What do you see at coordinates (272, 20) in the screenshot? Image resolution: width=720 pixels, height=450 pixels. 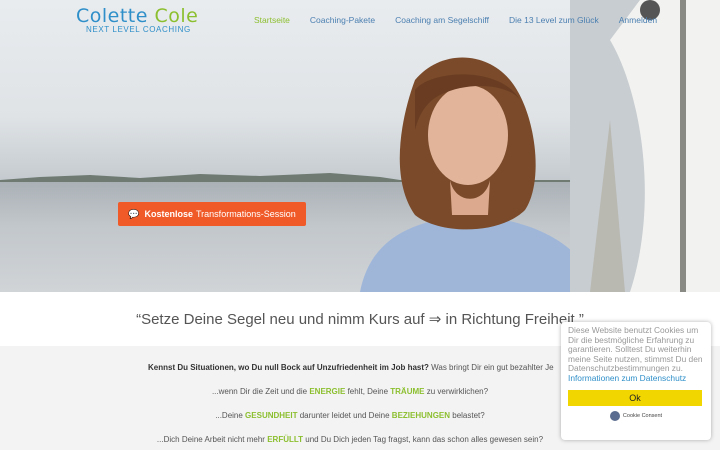 I see `nav-startseite: Startseite` at bounding box center [272, 20].